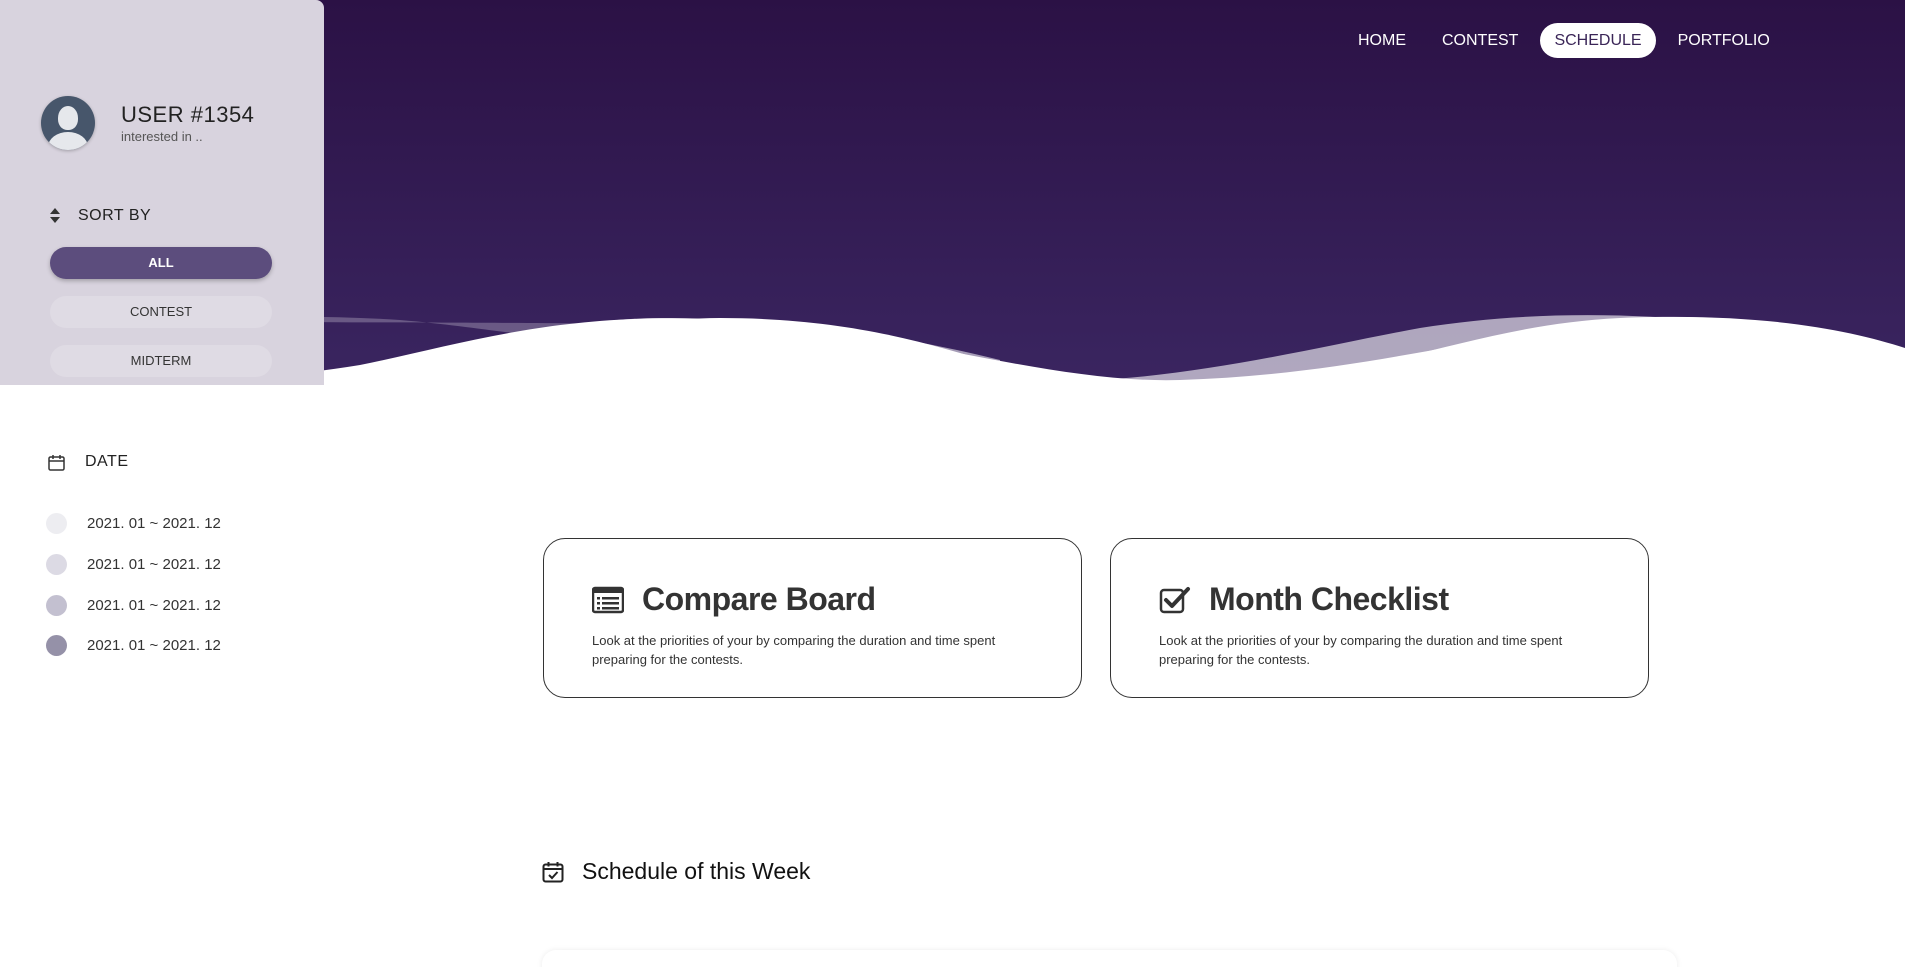 The image size is (1905, 967). I want to click on user-subtitle: interested in .., so click(162, 136).